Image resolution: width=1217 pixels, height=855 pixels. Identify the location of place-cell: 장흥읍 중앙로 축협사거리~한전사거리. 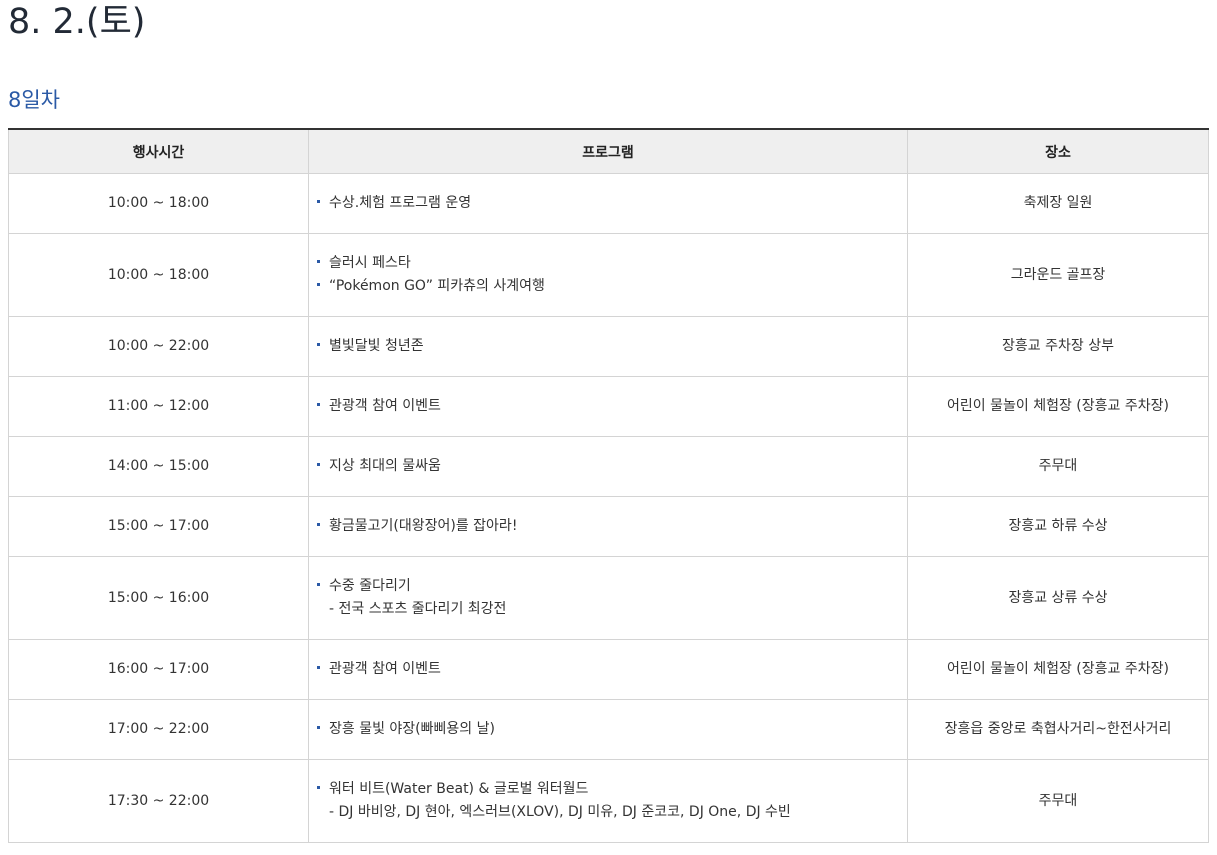
(1058, 729).